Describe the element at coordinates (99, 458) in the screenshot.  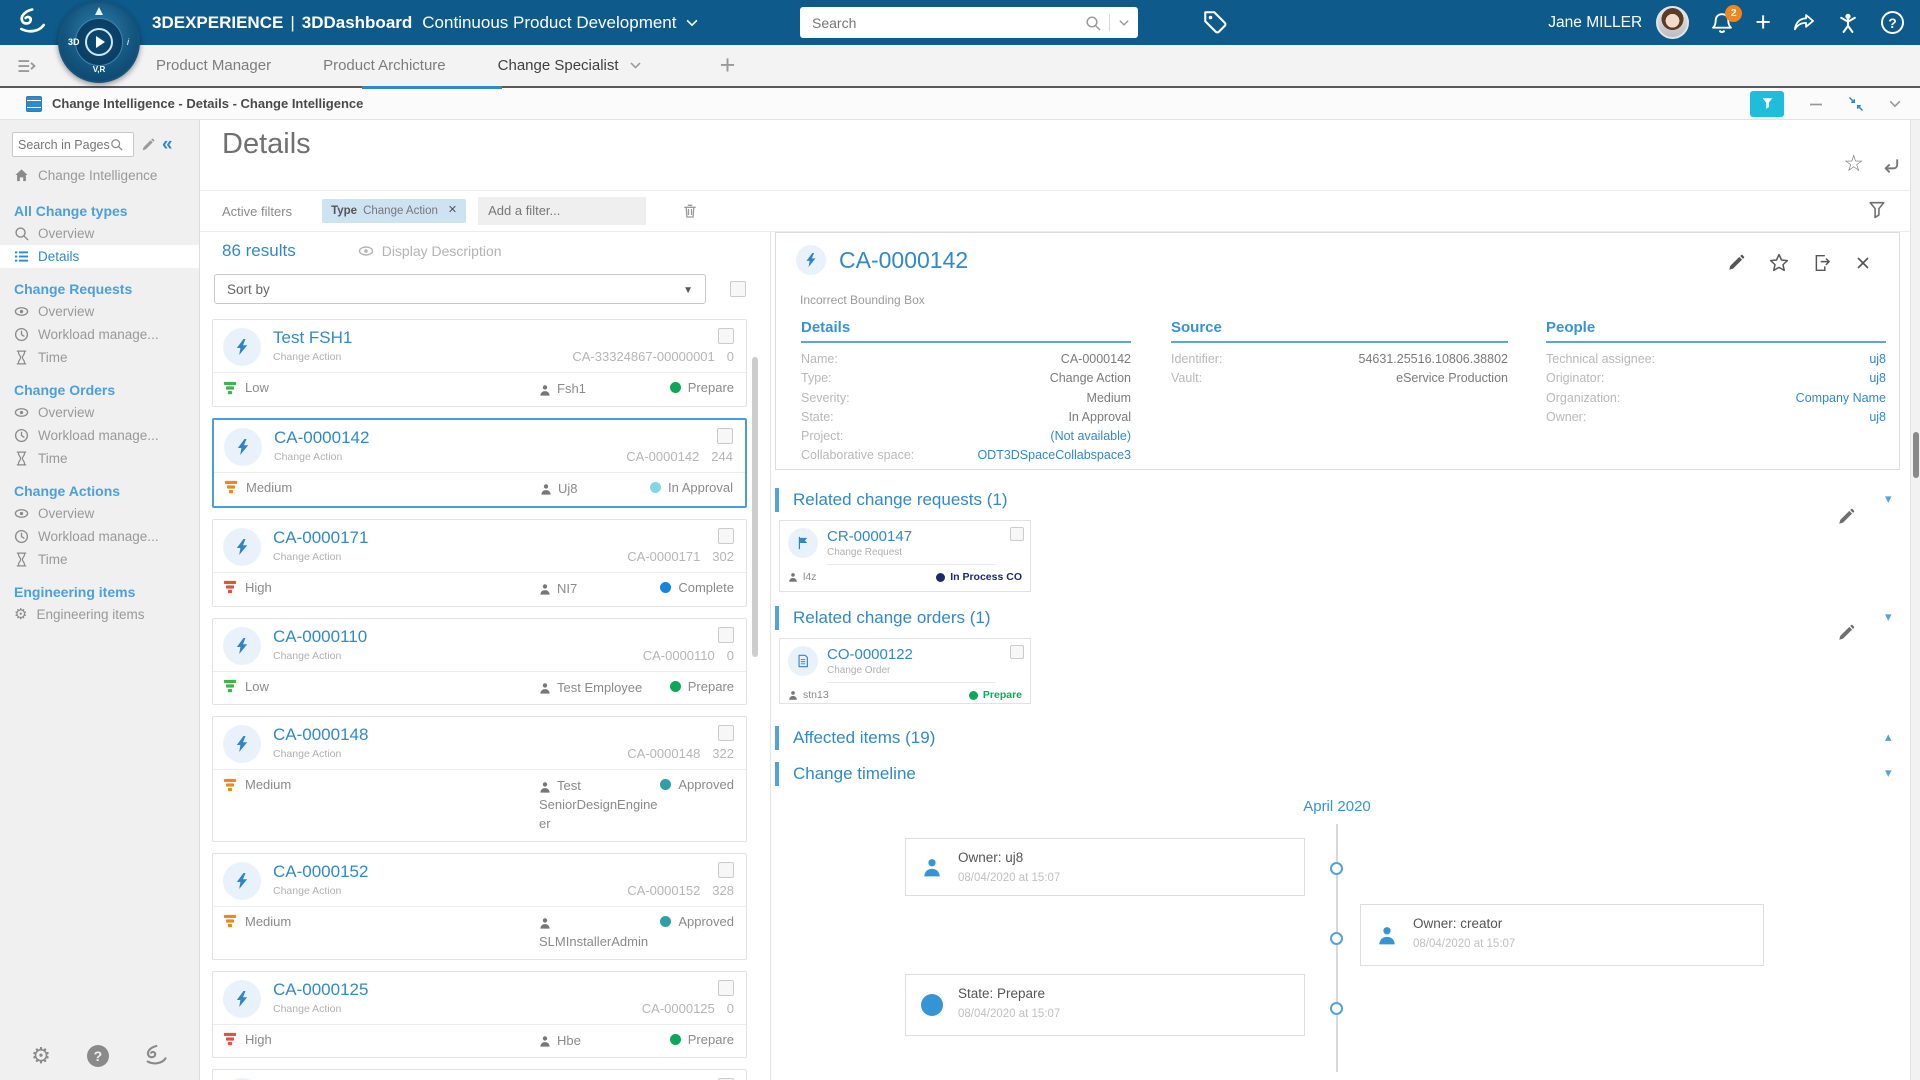
I see `sidebar-item-co-time: Time` at that location.